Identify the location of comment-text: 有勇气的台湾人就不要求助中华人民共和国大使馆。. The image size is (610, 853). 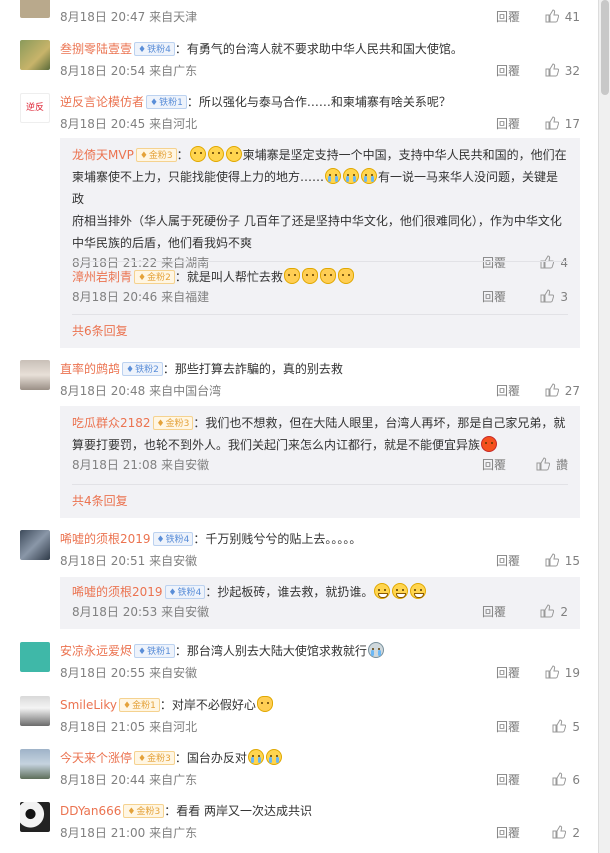
(324, 49).